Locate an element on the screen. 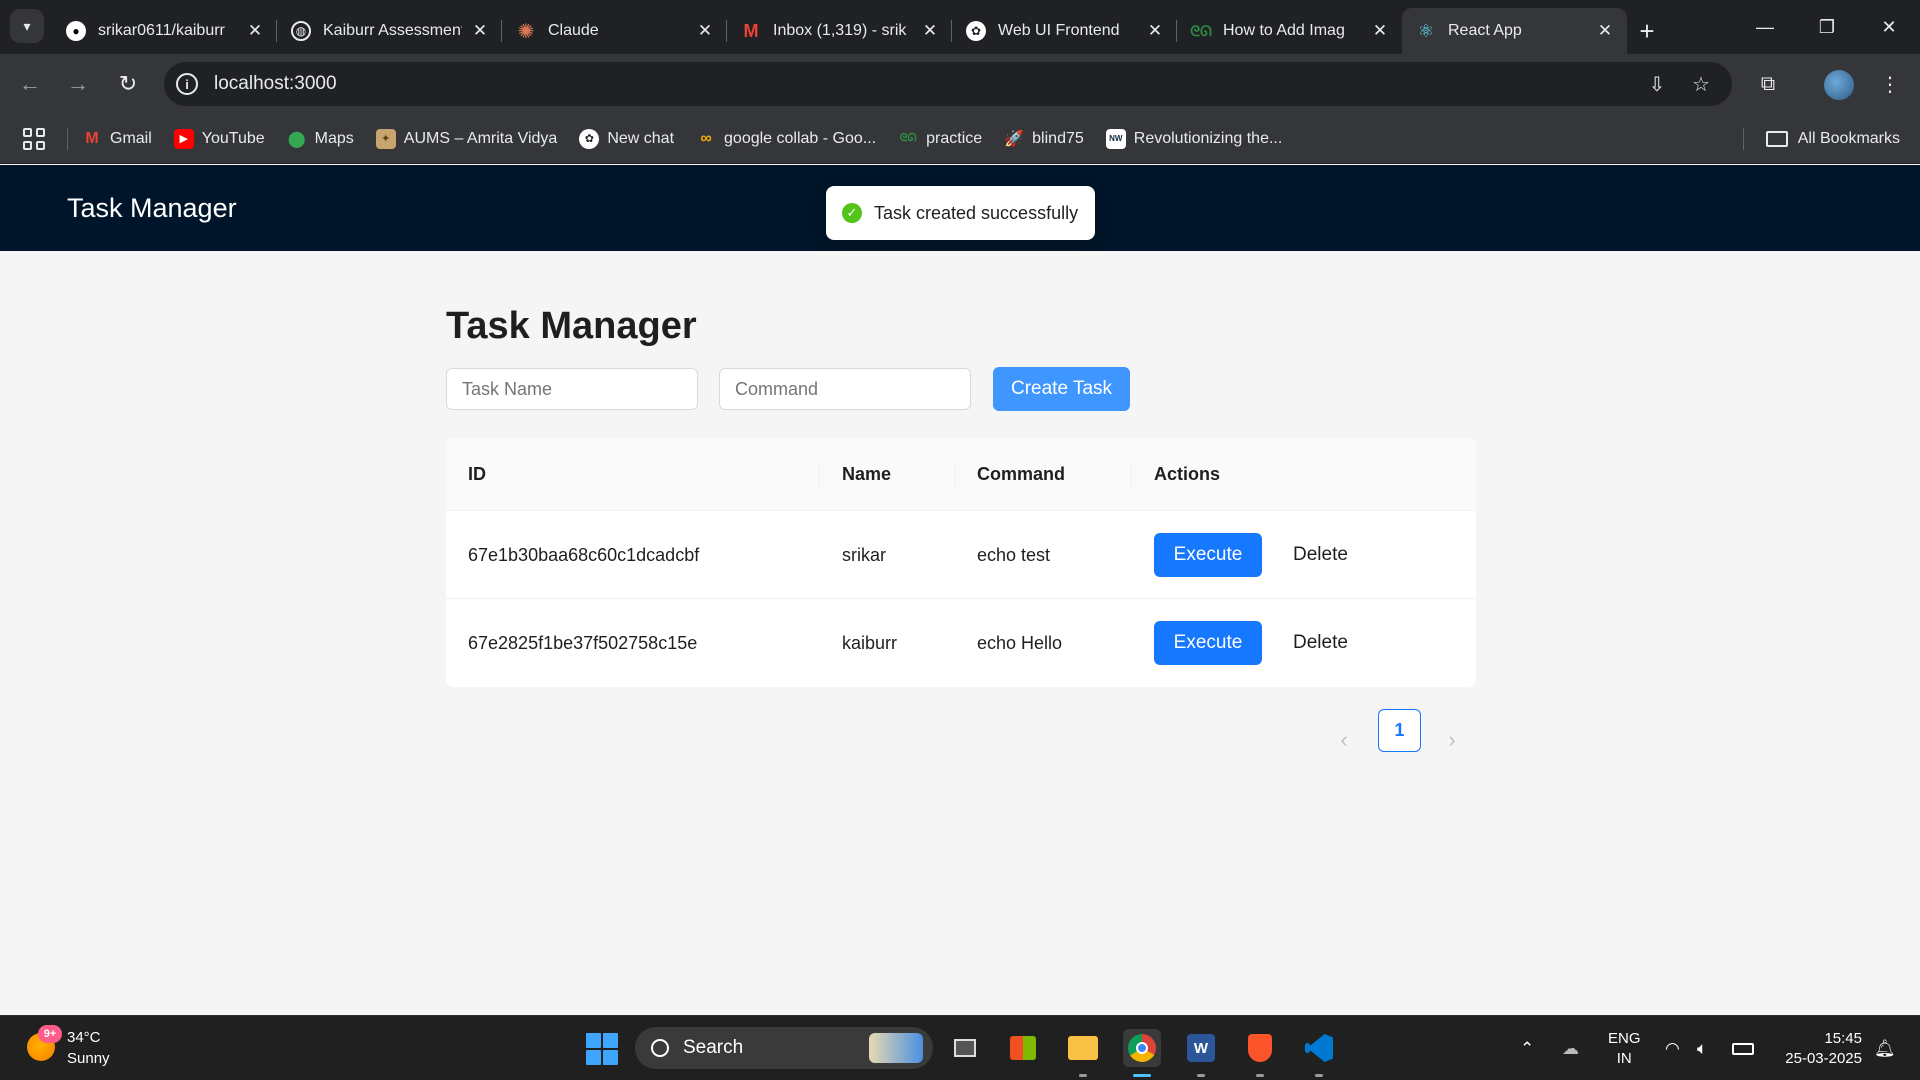 This screenshot has height=1080, width=1920. app-active-indicator is located at coordinates (1142, 1075).